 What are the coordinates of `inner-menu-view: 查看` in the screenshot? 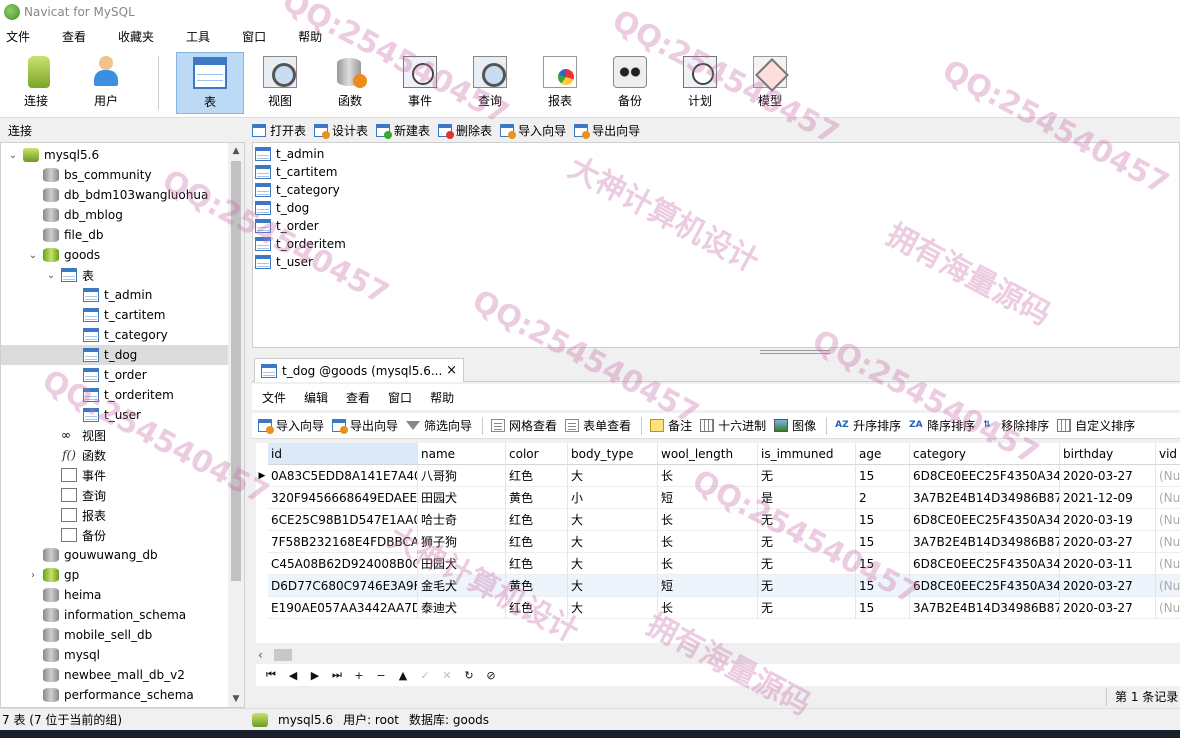 It's located at (358, 397).